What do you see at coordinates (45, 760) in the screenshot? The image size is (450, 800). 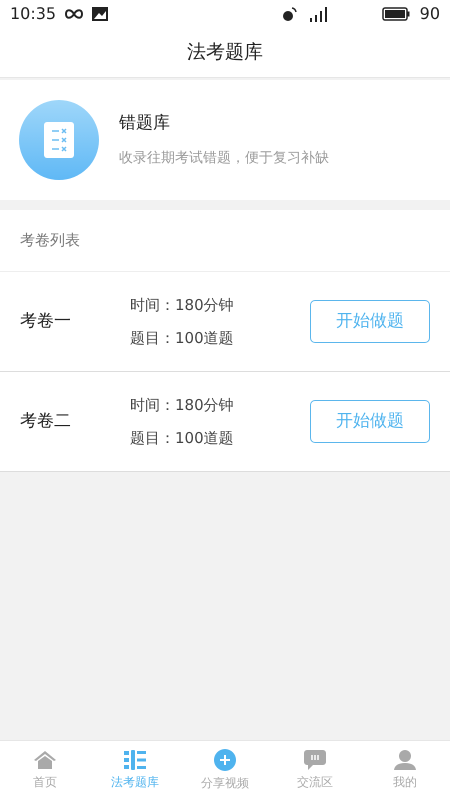 I see `home-icon` at bounding box center [45, 760].